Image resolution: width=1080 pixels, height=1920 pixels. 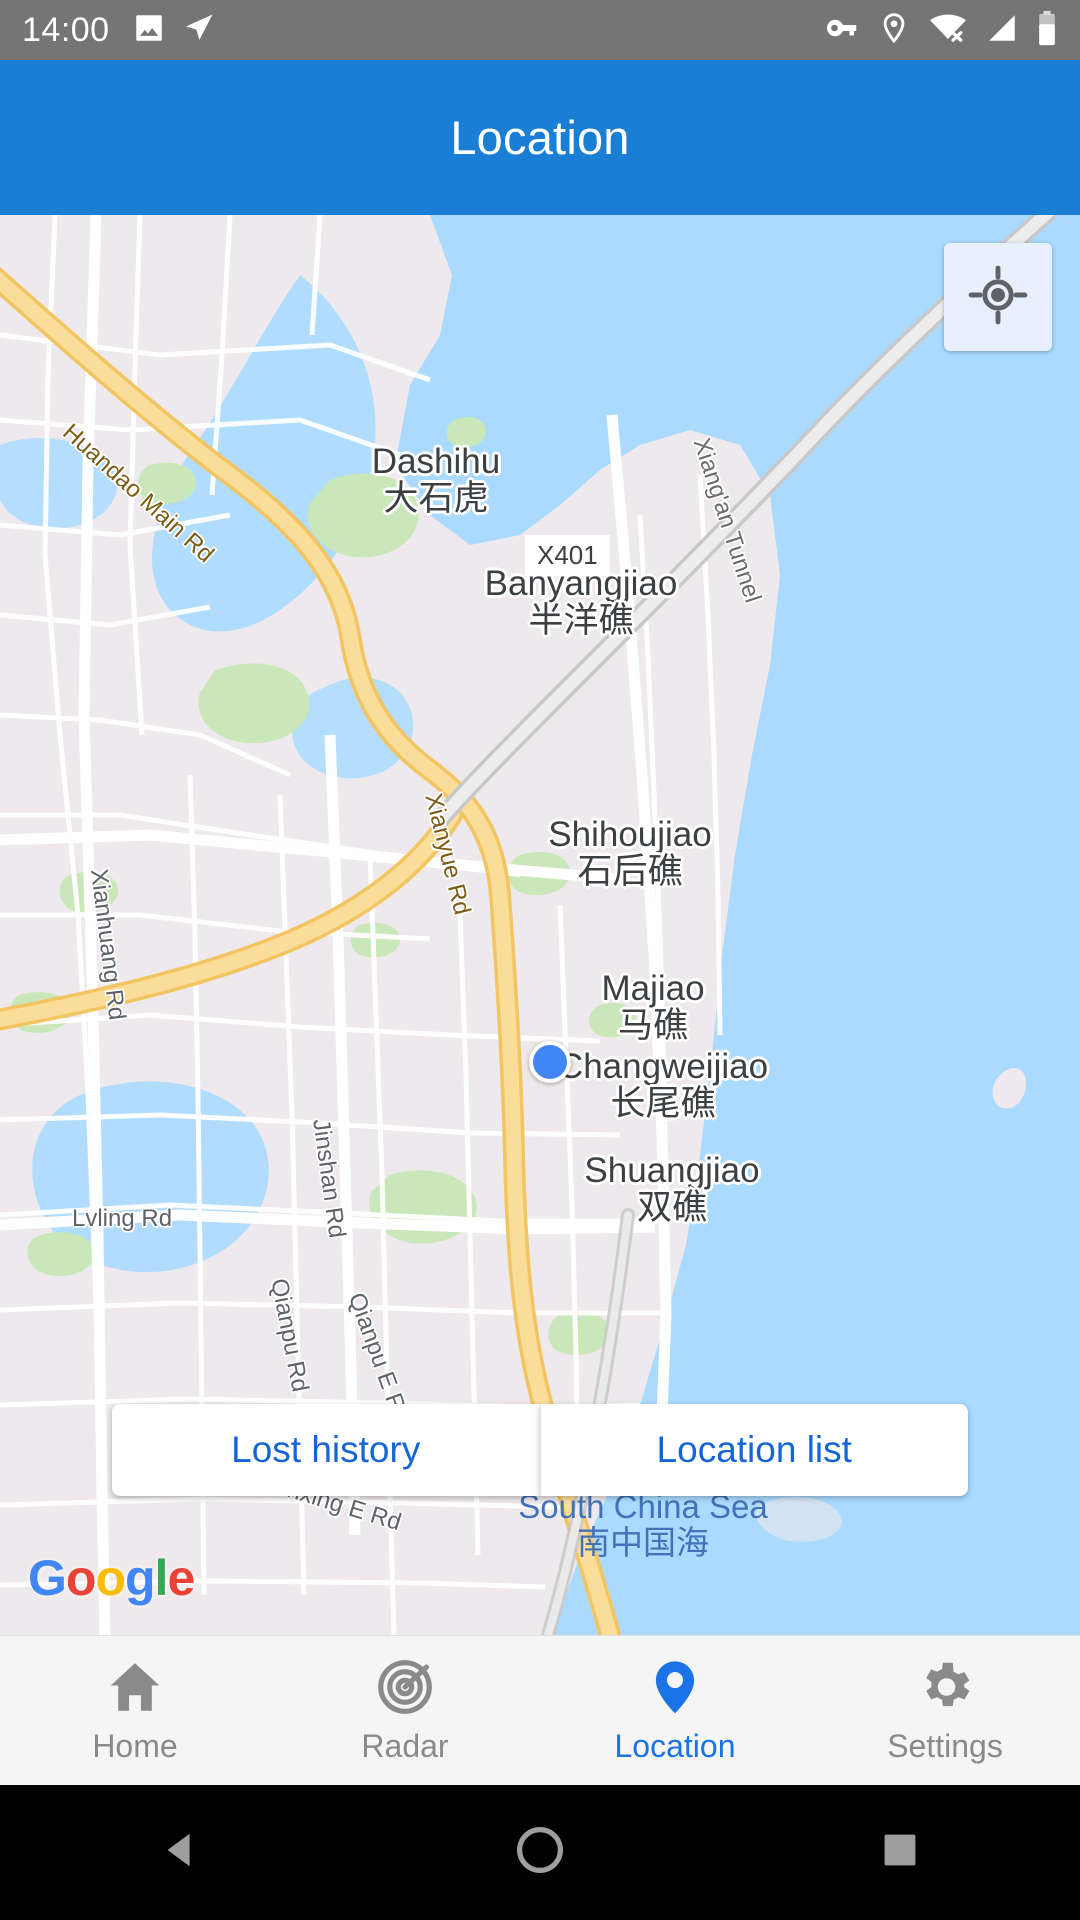 I want to click on tab-home: Home, so click(x=135, y=1710).